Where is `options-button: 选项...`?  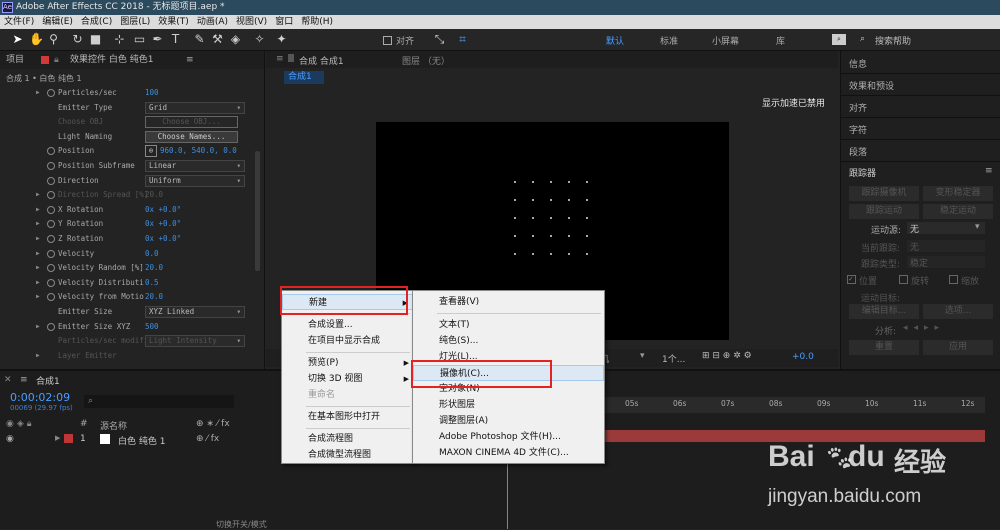 options-button: 选项... is located at coordinates (958, 311).